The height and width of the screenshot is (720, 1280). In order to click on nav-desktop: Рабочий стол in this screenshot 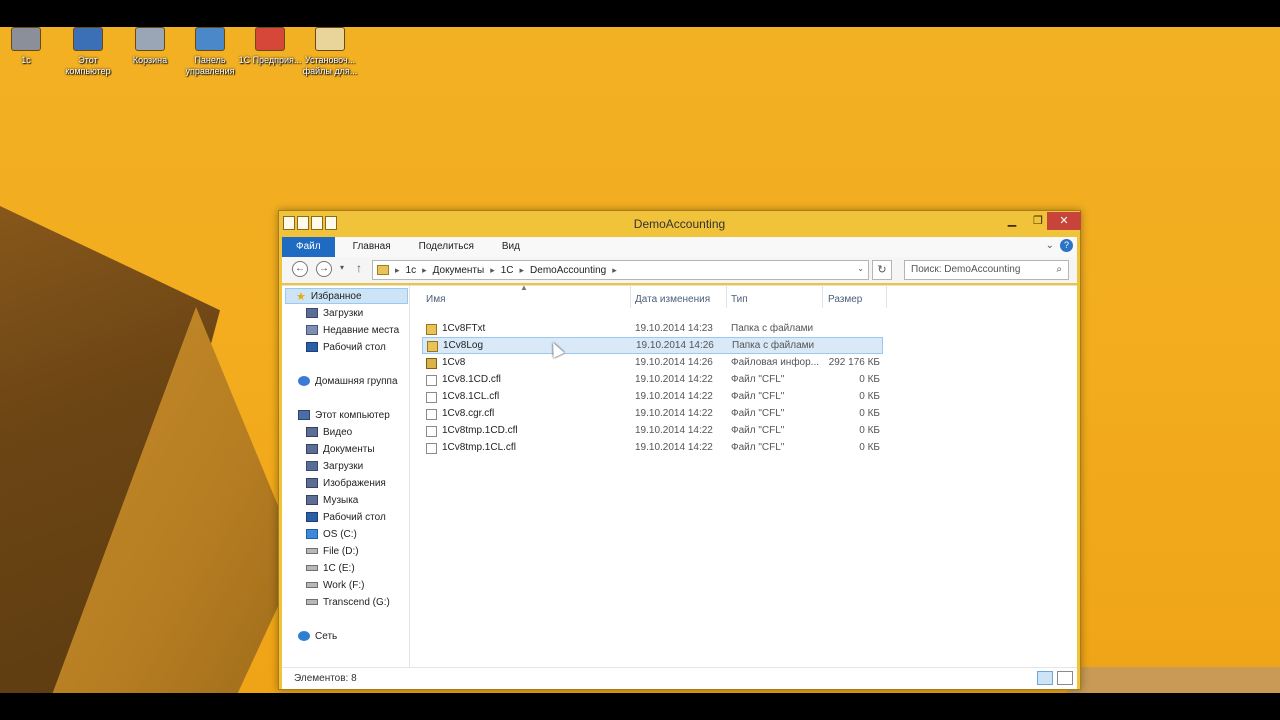, I will do `click(346, 347)`.